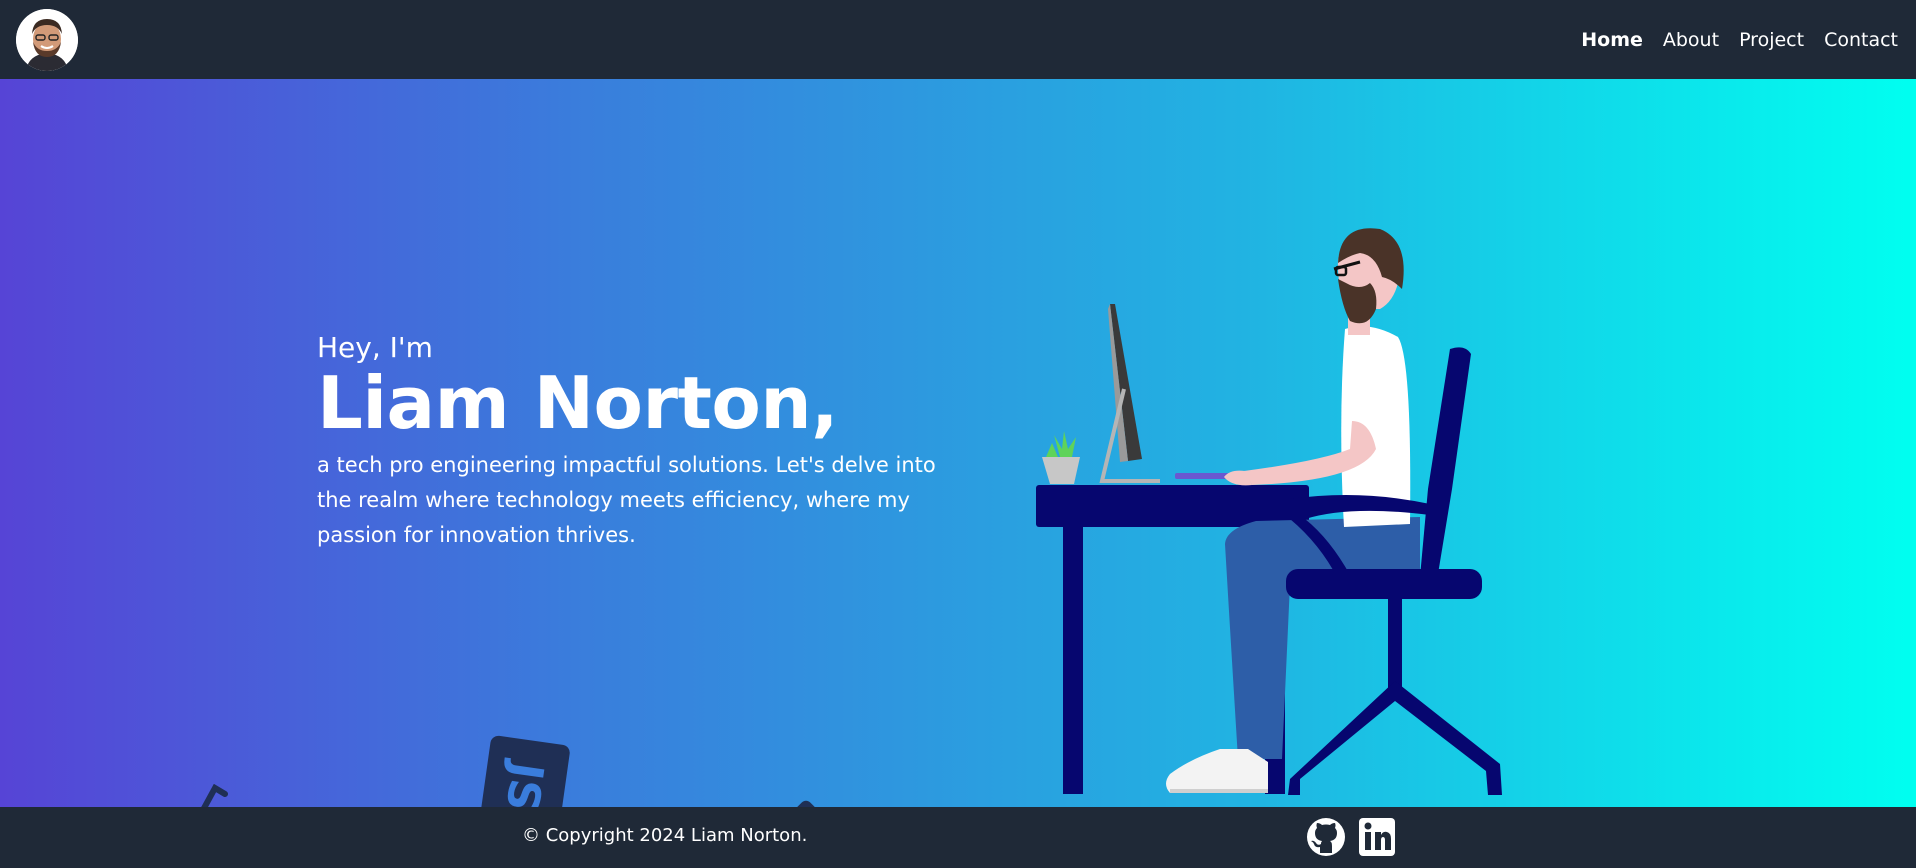  Describe the element at coordinates (958, 39) in the screenshot. I see `navbar: Home About Project Contact` at that location.